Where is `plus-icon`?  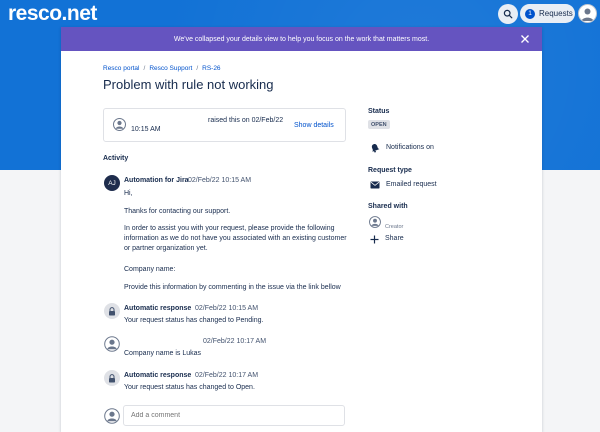
plus-icon is located at coordinates (374, 239).